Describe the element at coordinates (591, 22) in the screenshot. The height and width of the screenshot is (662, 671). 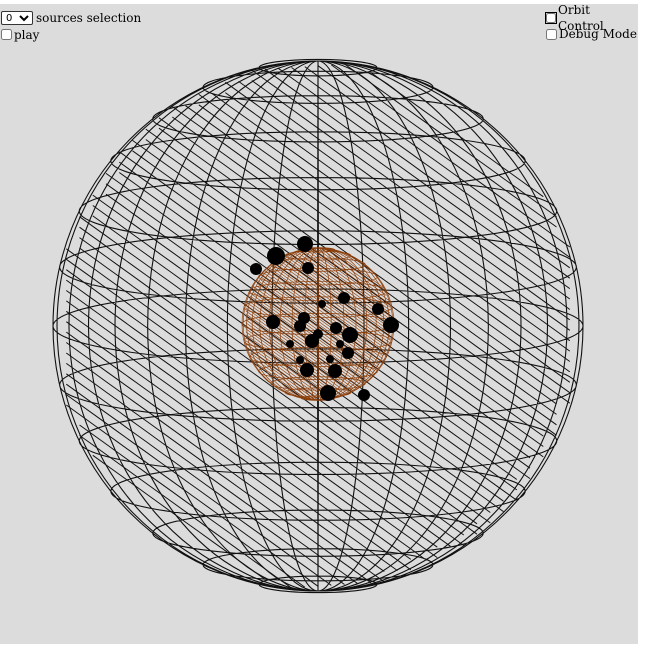
I see `right-control-panel: Orbit Control Debug Mode` at that location.